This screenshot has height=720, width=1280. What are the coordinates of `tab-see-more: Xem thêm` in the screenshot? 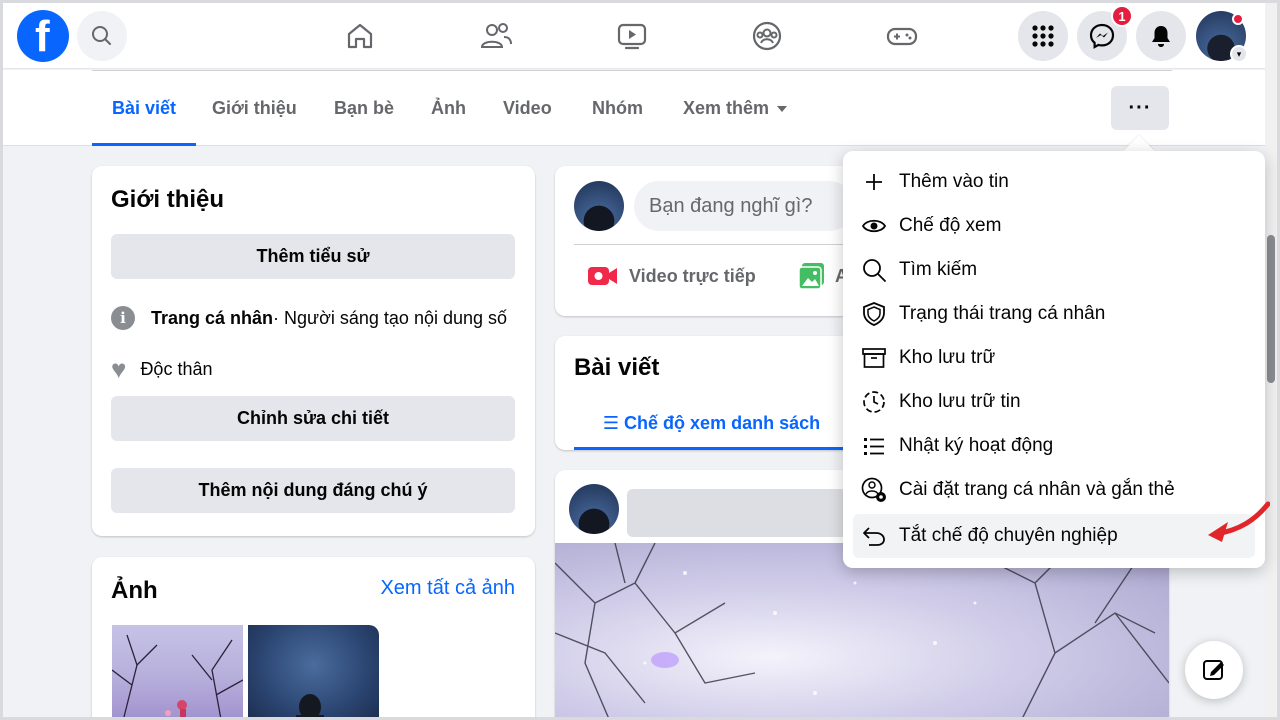 It's located at (735, 108).